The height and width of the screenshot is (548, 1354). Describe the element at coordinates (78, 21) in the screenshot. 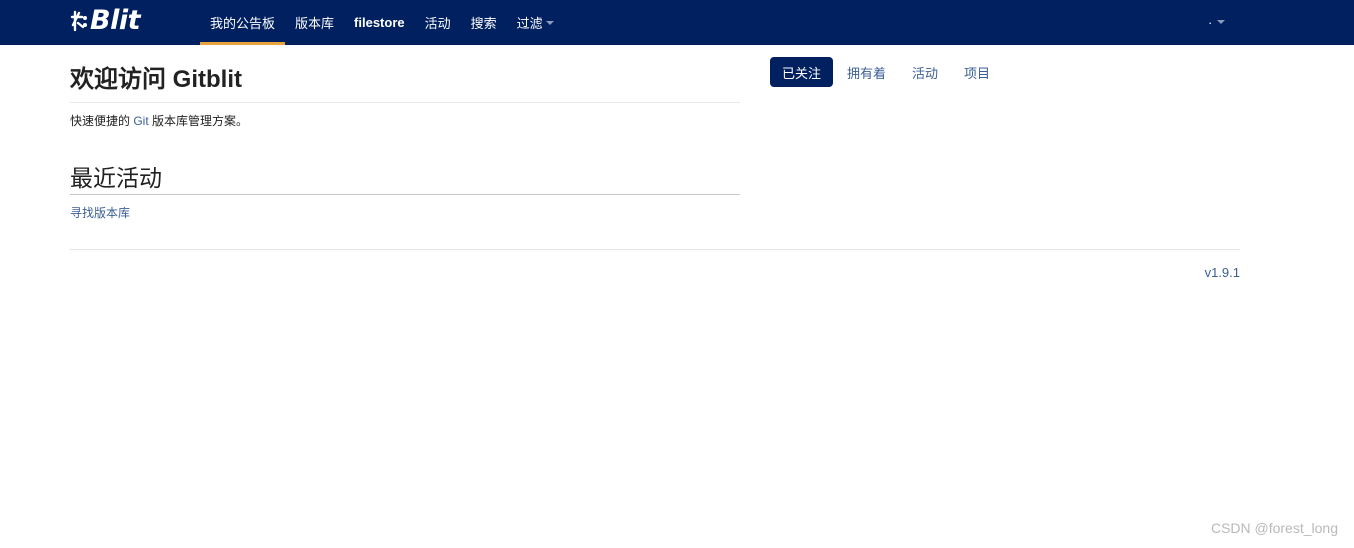

I see `git-logo-icon` at that location.